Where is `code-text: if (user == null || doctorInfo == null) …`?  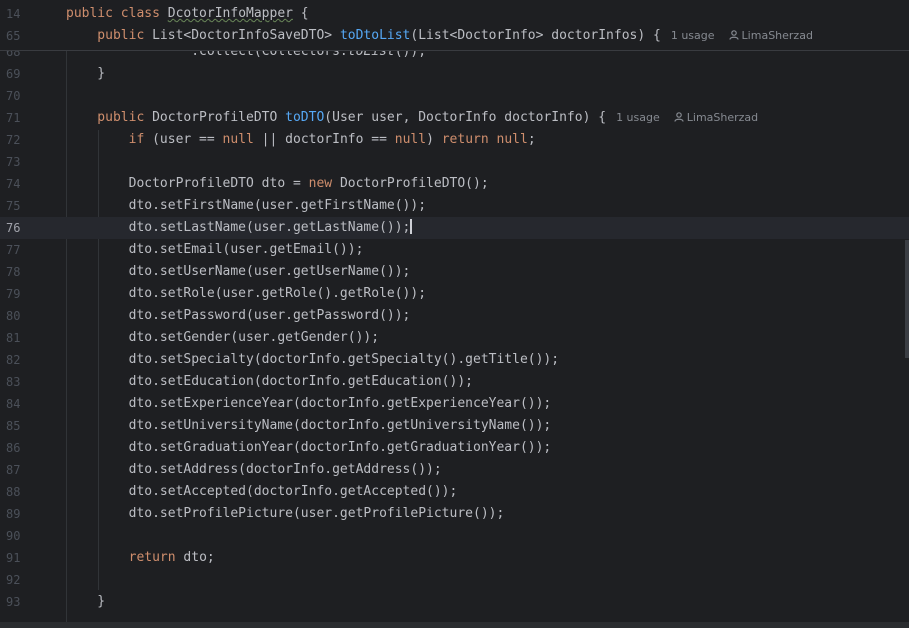 code-text: if (user == null || doctorInfo == null) … is located at coordinates (301, 140).